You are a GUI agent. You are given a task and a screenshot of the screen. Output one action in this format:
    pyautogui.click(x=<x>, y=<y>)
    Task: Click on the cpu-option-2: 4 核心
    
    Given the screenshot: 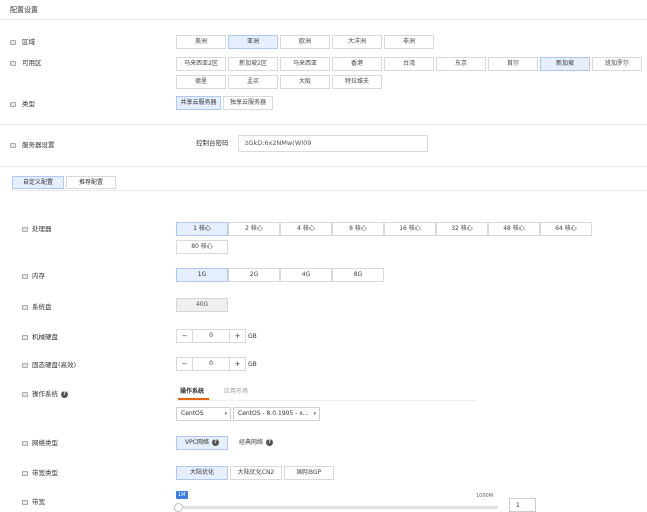 What is the action you would take?
    pyautogui.click(x=306, y=229)
    